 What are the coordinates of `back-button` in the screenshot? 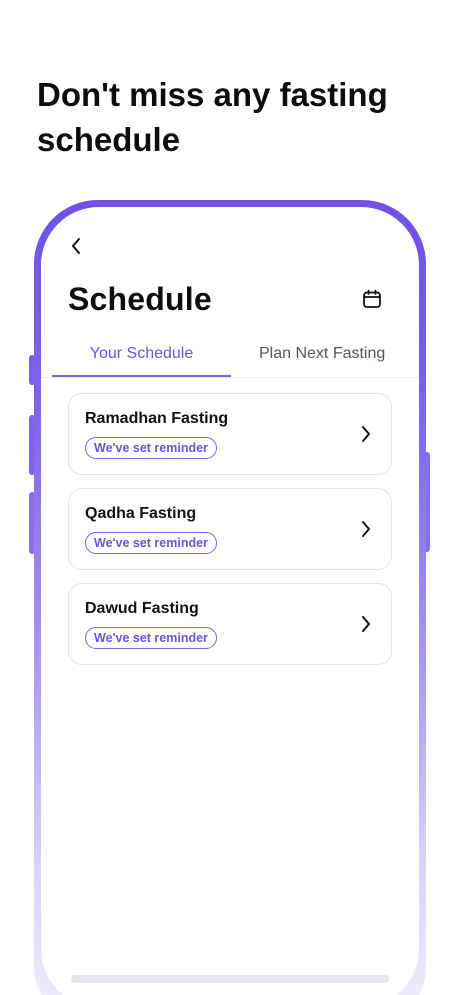 It's located at (76, 246).